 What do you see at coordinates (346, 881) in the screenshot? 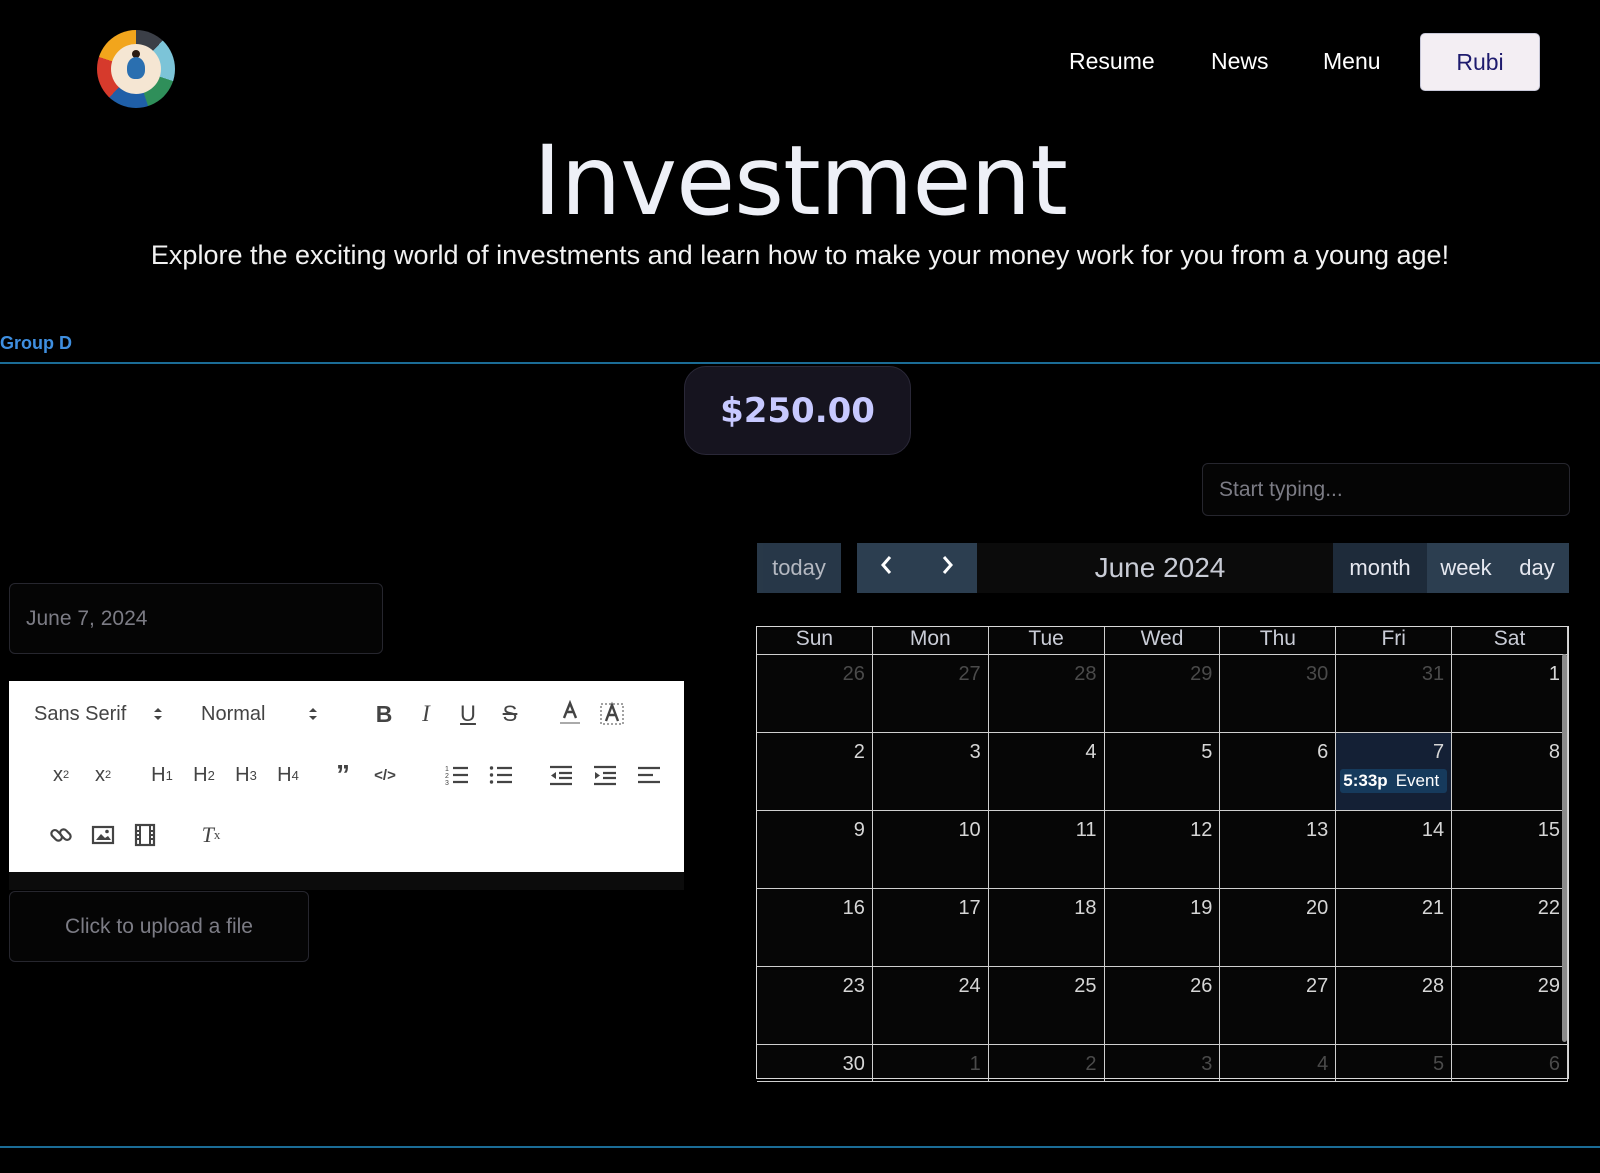
I see `editor-body` at bounding box center [346, 881].